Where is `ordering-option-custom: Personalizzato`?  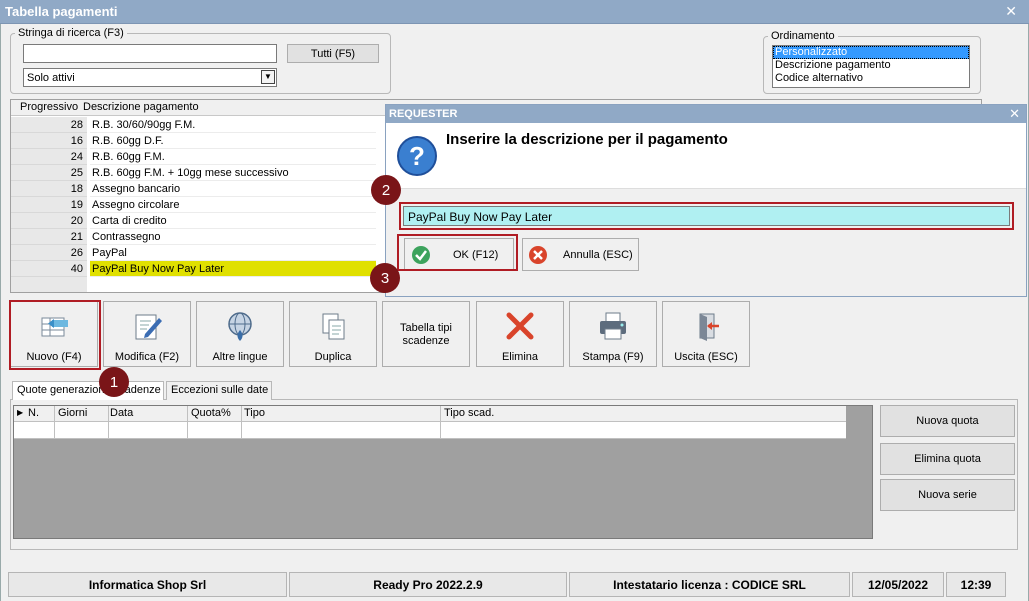
ordering-option-custom: Personalizzato is located at coordinates (871, 52).